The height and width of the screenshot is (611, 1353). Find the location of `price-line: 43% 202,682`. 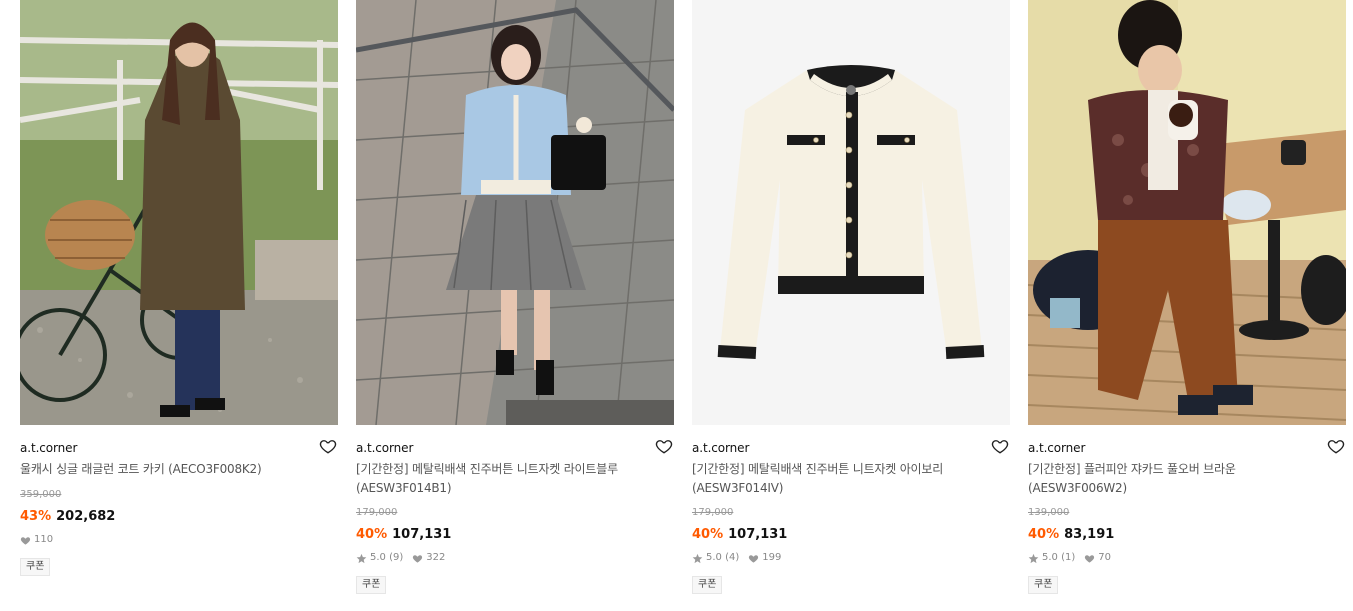

price-line: 43% 202,682 is located at coordinates (179, 515).